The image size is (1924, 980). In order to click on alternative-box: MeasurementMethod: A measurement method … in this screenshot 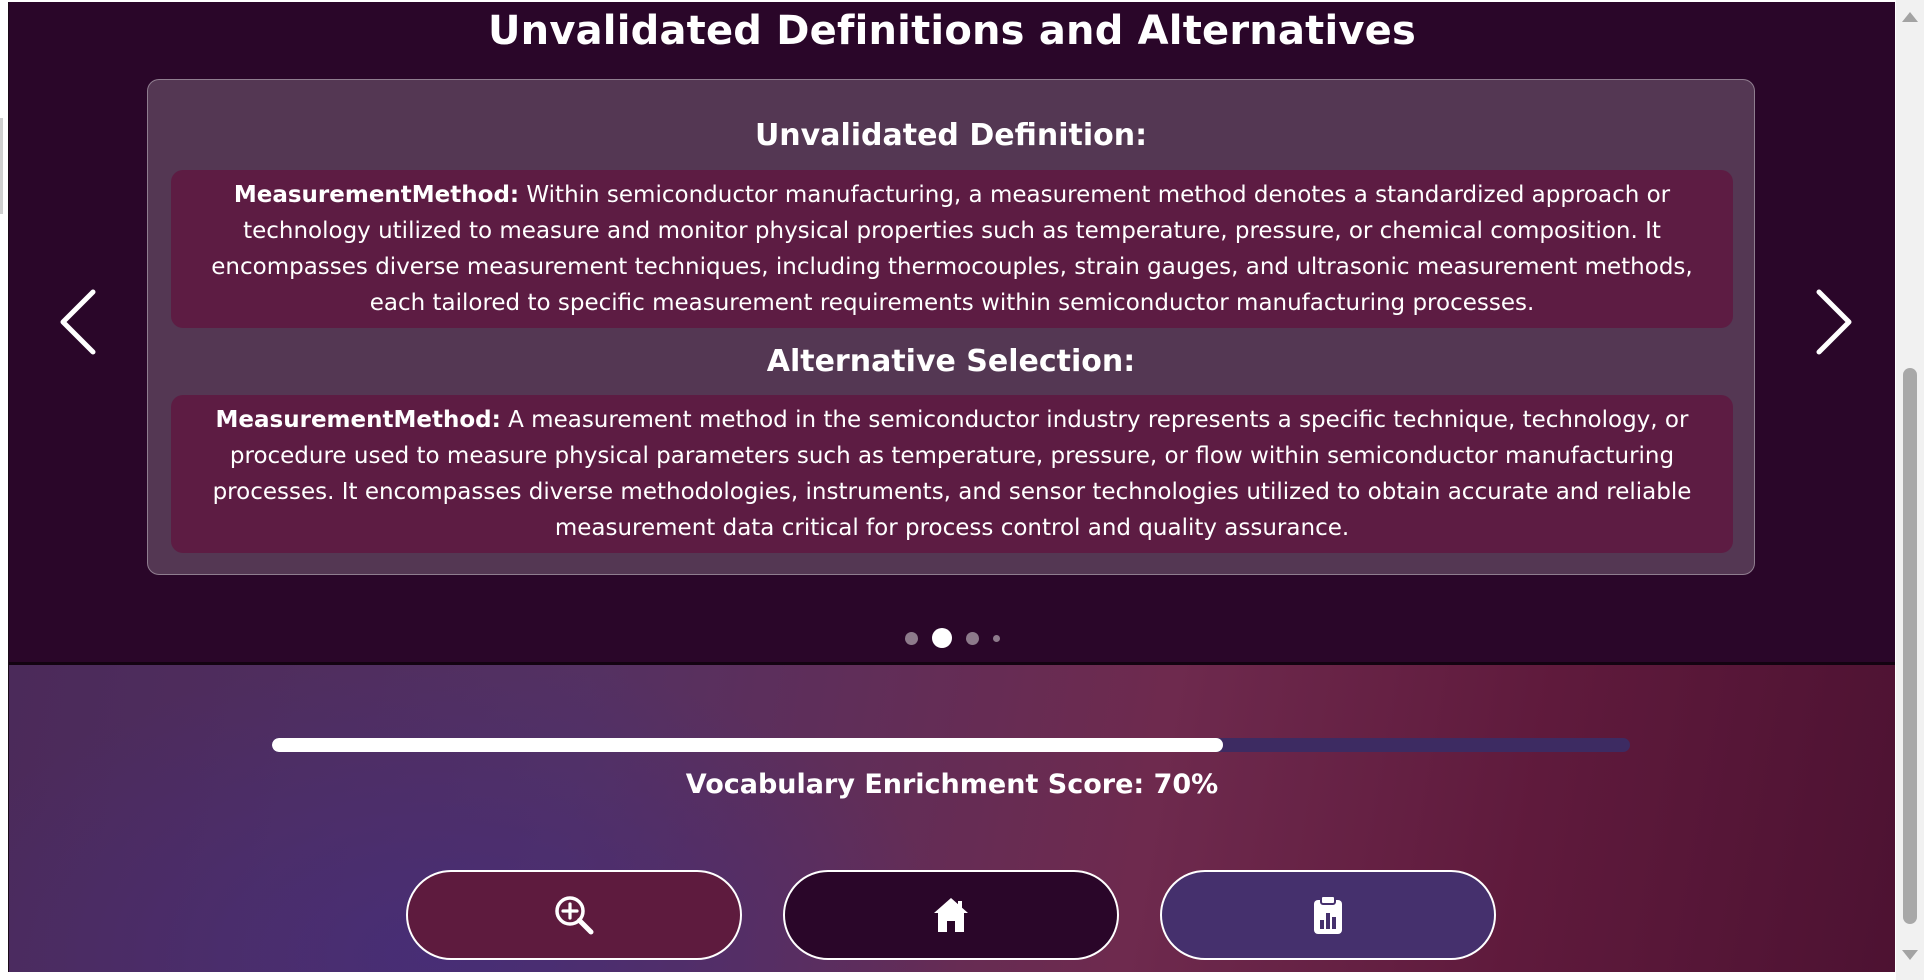, I will do `click(952, 474)`.